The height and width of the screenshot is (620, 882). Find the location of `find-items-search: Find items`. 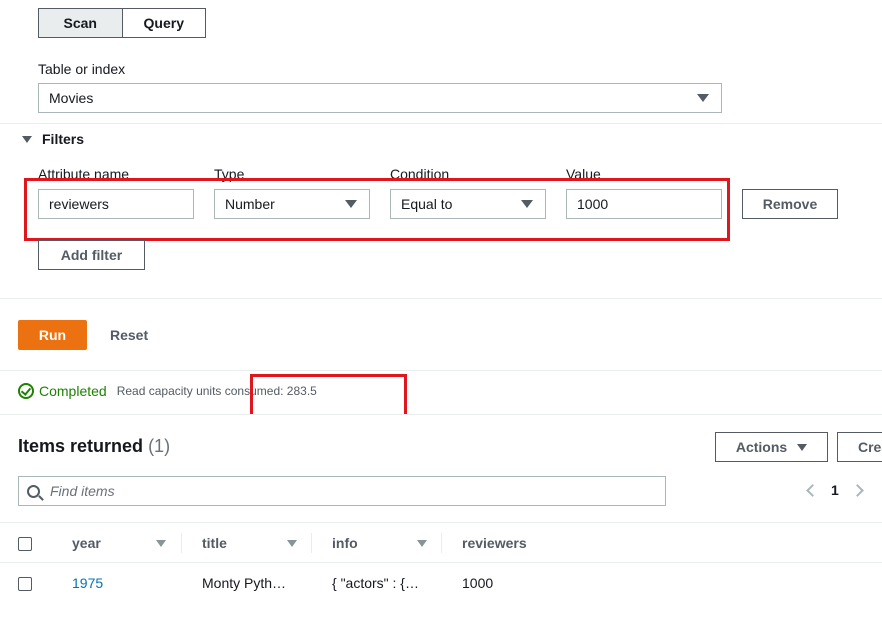

find-items-search: Find items is located at coordinates (342, 491).